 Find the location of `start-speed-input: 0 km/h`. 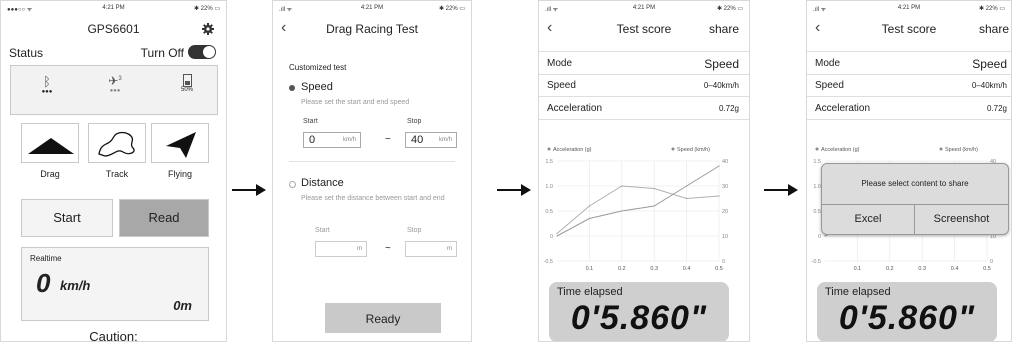

start-speed-input: 0 km/h is located at coordinates (332, 140).